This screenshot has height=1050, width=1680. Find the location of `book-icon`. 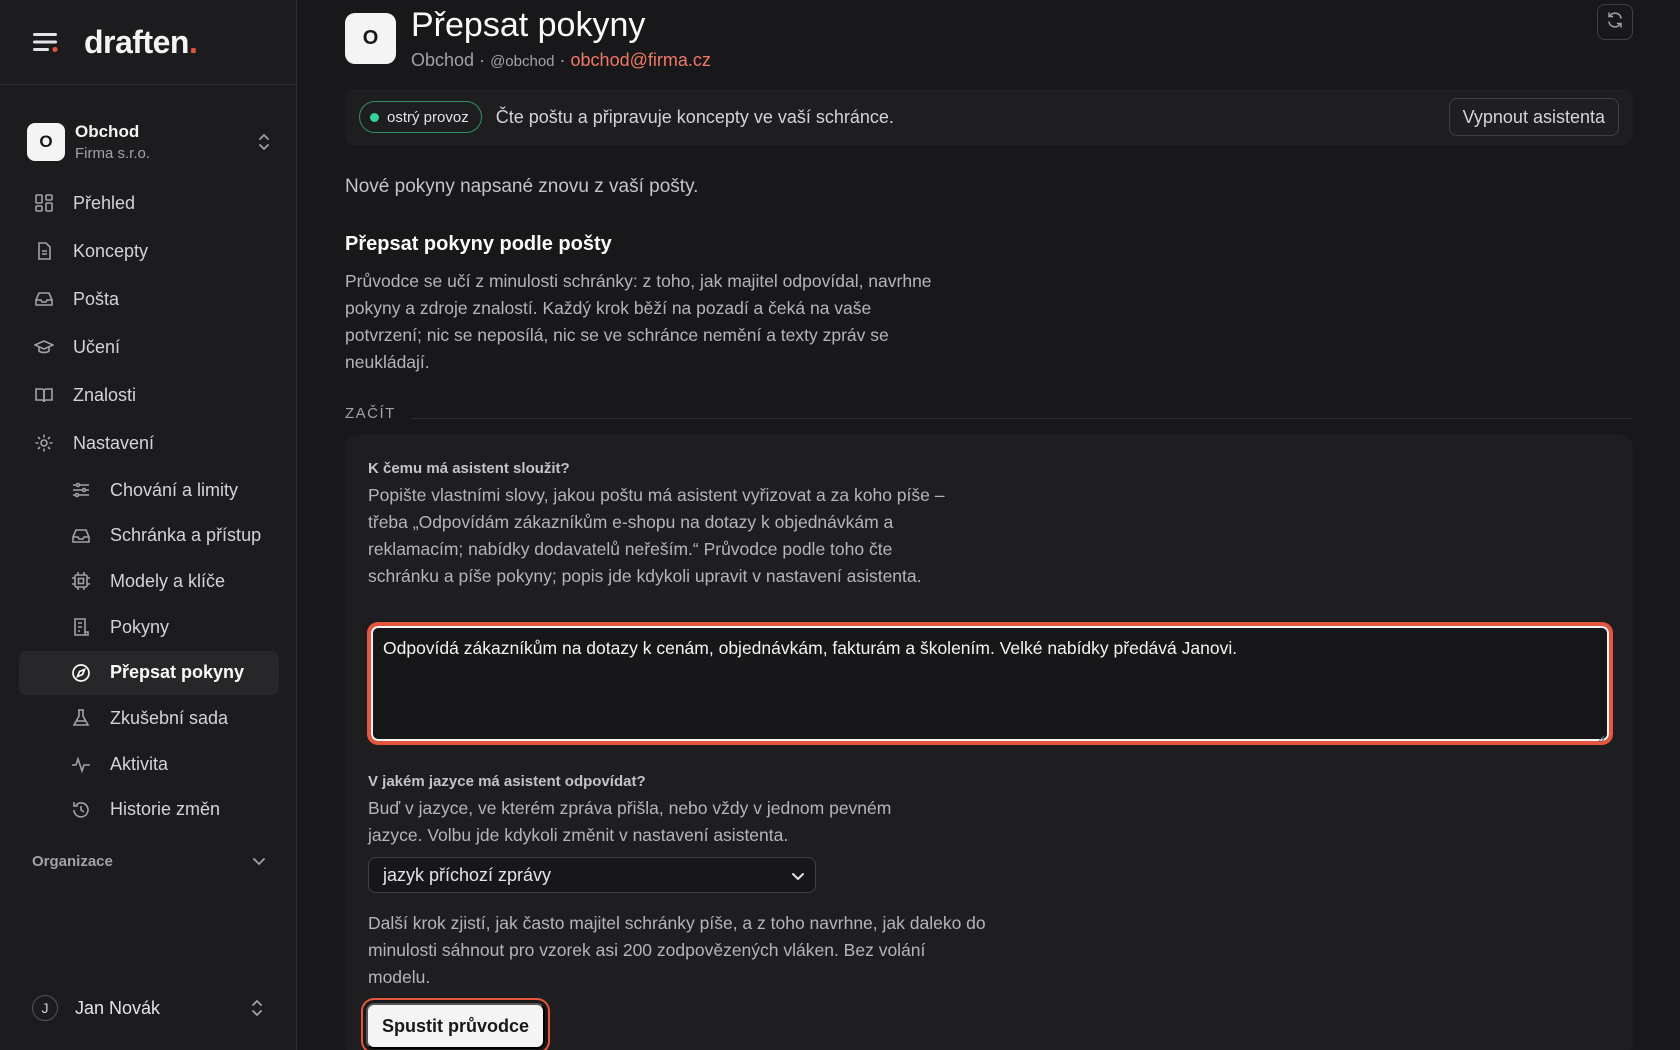

book-icon is located at coordinates (44, 395).